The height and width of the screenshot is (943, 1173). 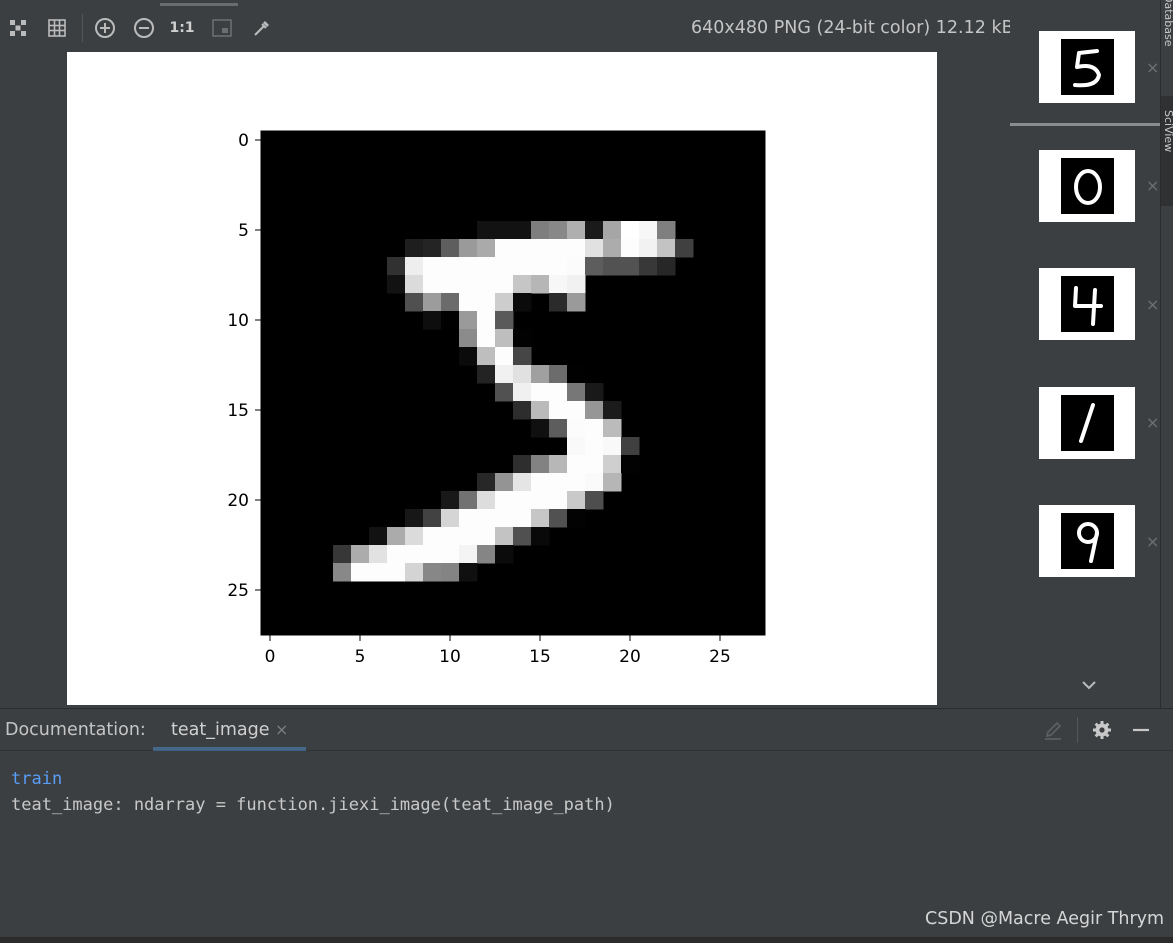 What do you see at coordinates (18, 28) in the screenshot?
I see `fit-to-window-icon` at bounding box center [18, 28].